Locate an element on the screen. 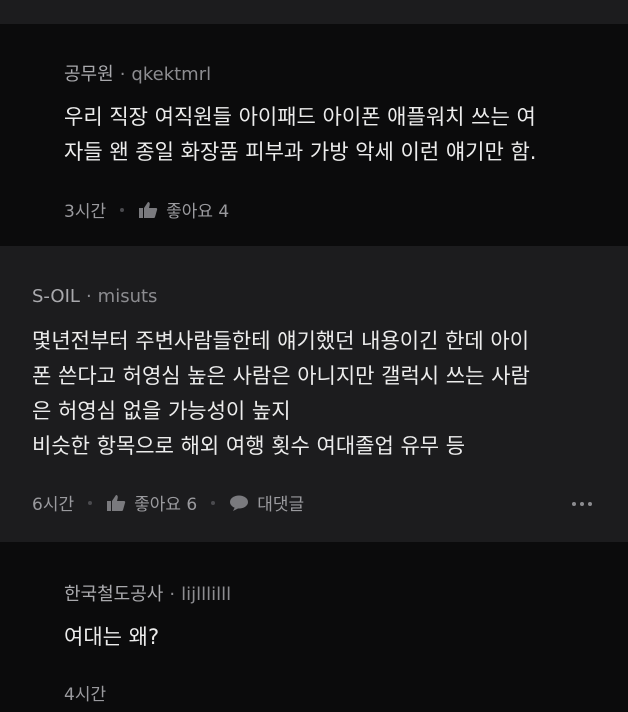 The height and width of the screenshot is (712, 628). reply-button: 대댓글 is located at coordinates (266, 502).